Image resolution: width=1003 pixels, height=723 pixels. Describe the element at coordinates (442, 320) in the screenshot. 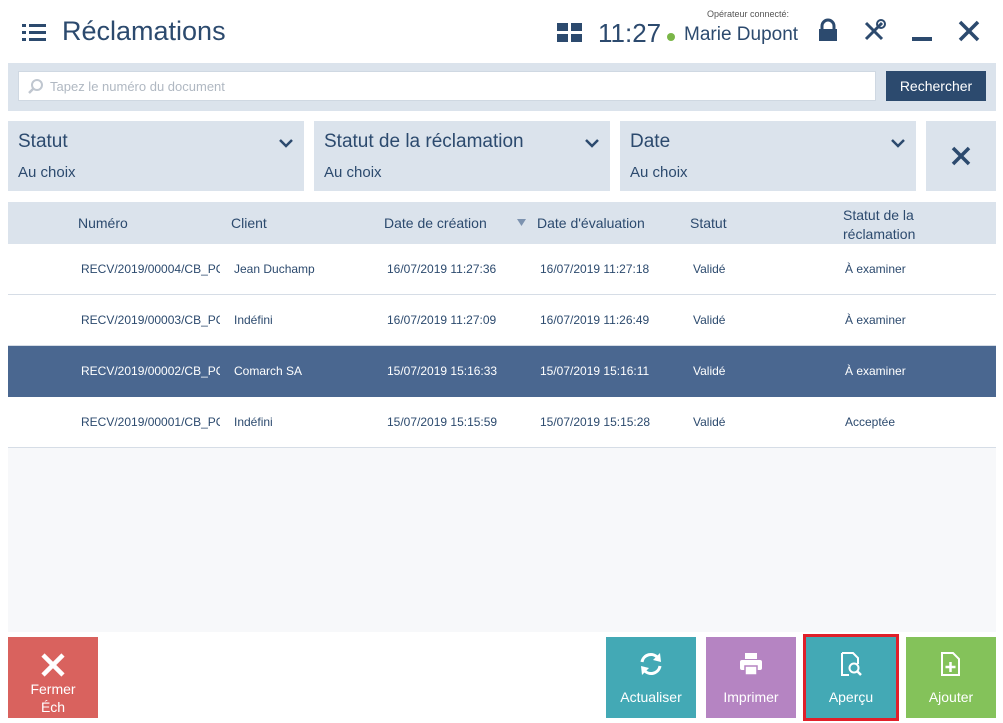

I see `cell-created: 16/07/2019 11:27:09` at that location.